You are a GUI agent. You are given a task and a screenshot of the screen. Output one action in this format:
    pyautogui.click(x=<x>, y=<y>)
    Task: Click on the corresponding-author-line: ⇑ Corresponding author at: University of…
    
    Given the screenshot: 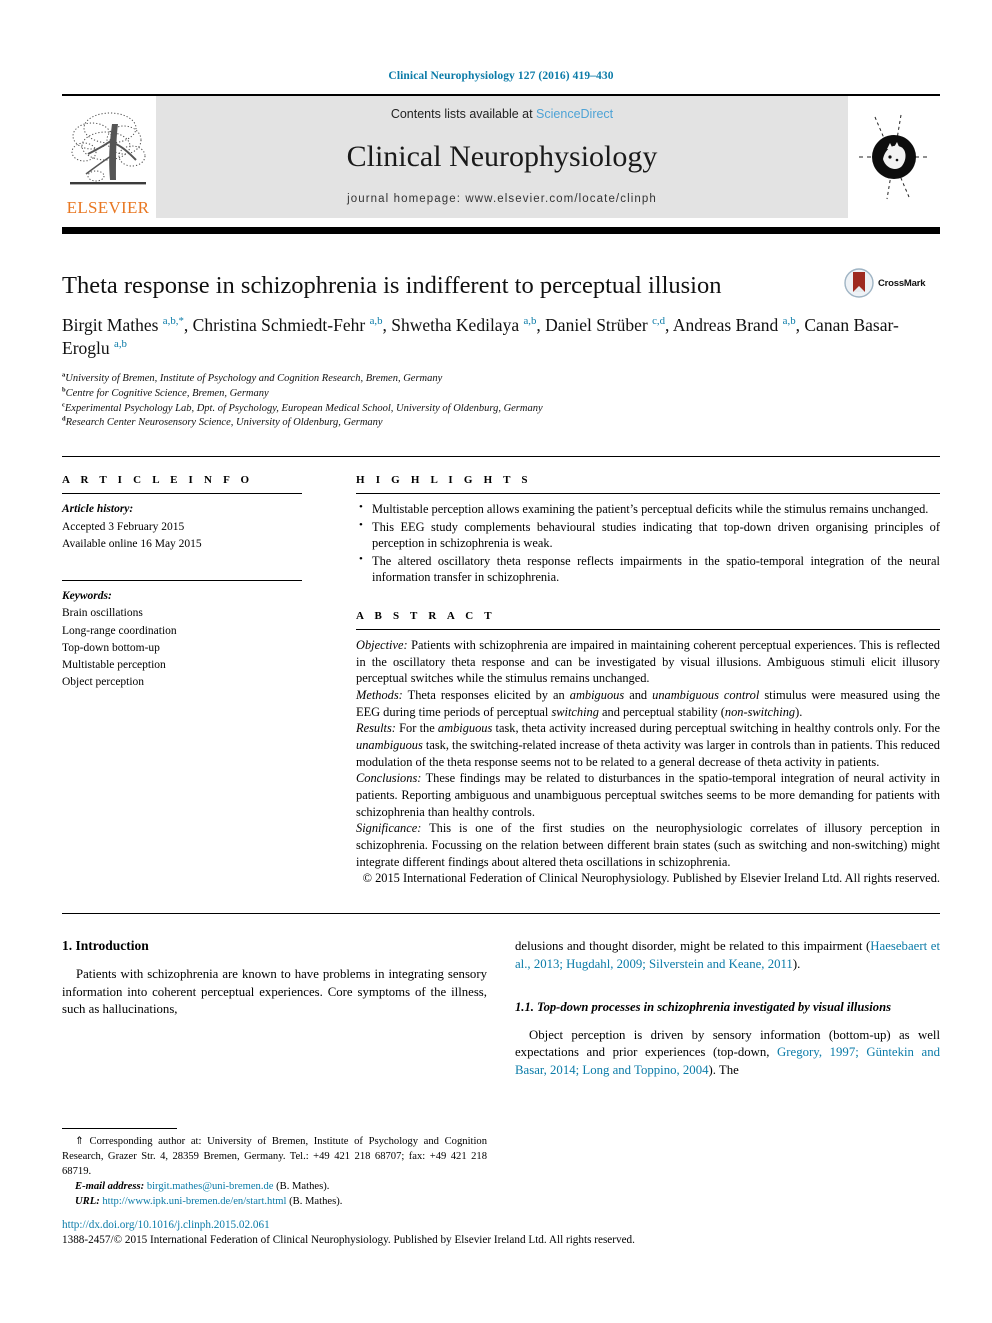 What is the action you would take?
    pyautogui.click(x=274, y=1157)
    